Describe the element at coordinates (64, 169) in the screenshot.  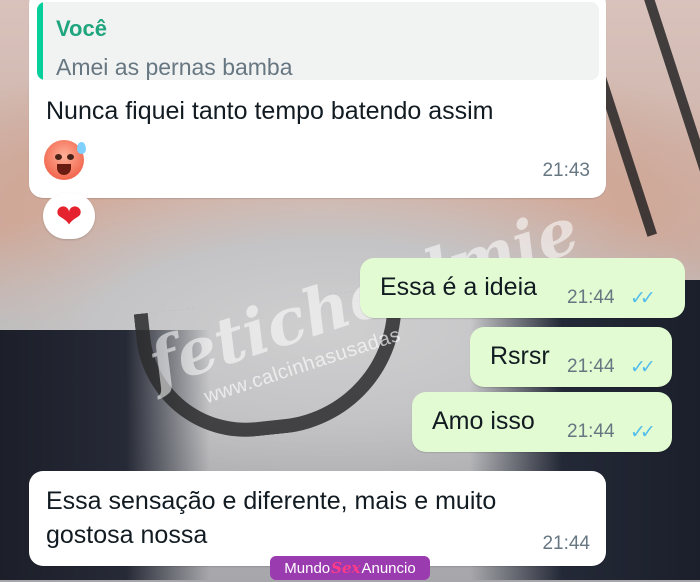
I see `emoji-tongue-mouth` at that location.